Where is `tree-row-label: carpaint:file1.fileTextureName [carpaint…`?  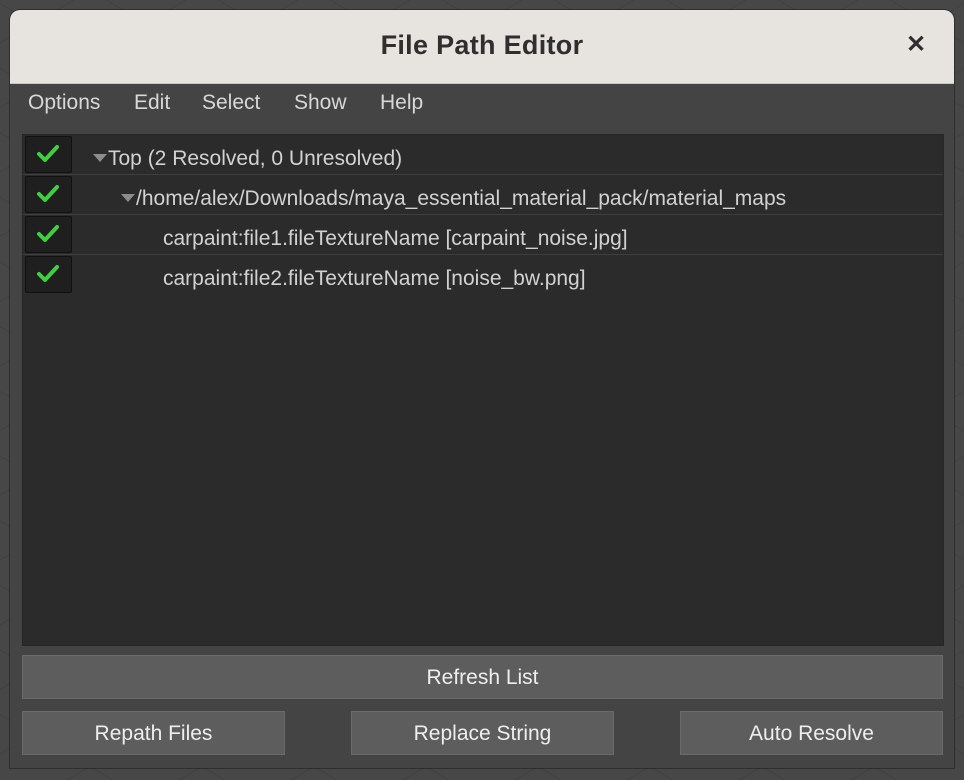
tree-row-label: carpaint:file1.fileTextureName [carpaint… is located at coordinates (395, 238).